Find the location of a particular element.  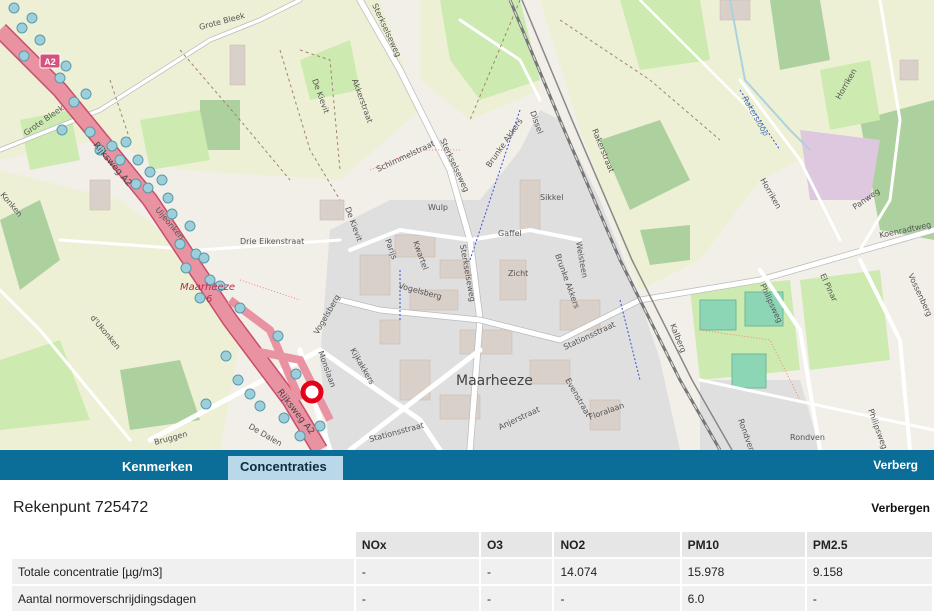

a2-shield-label: A2 is located at coordinates (50, 62).